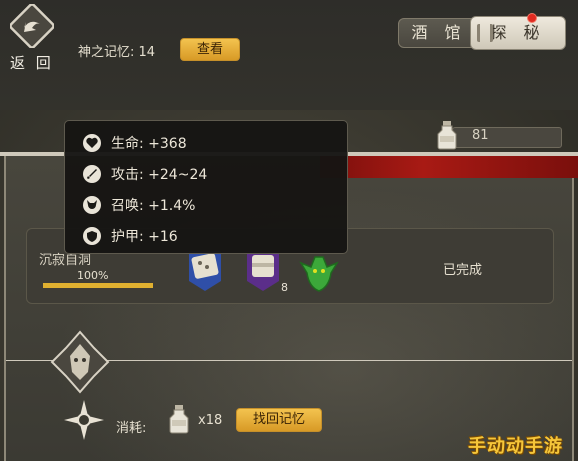 Image resolution: width=578 pixels, height=461 pixels. What do you see at coordinates (203, 143) in the screenshot?
I see `stat-hp: 生命: +368` at bounding box center [203, 143].